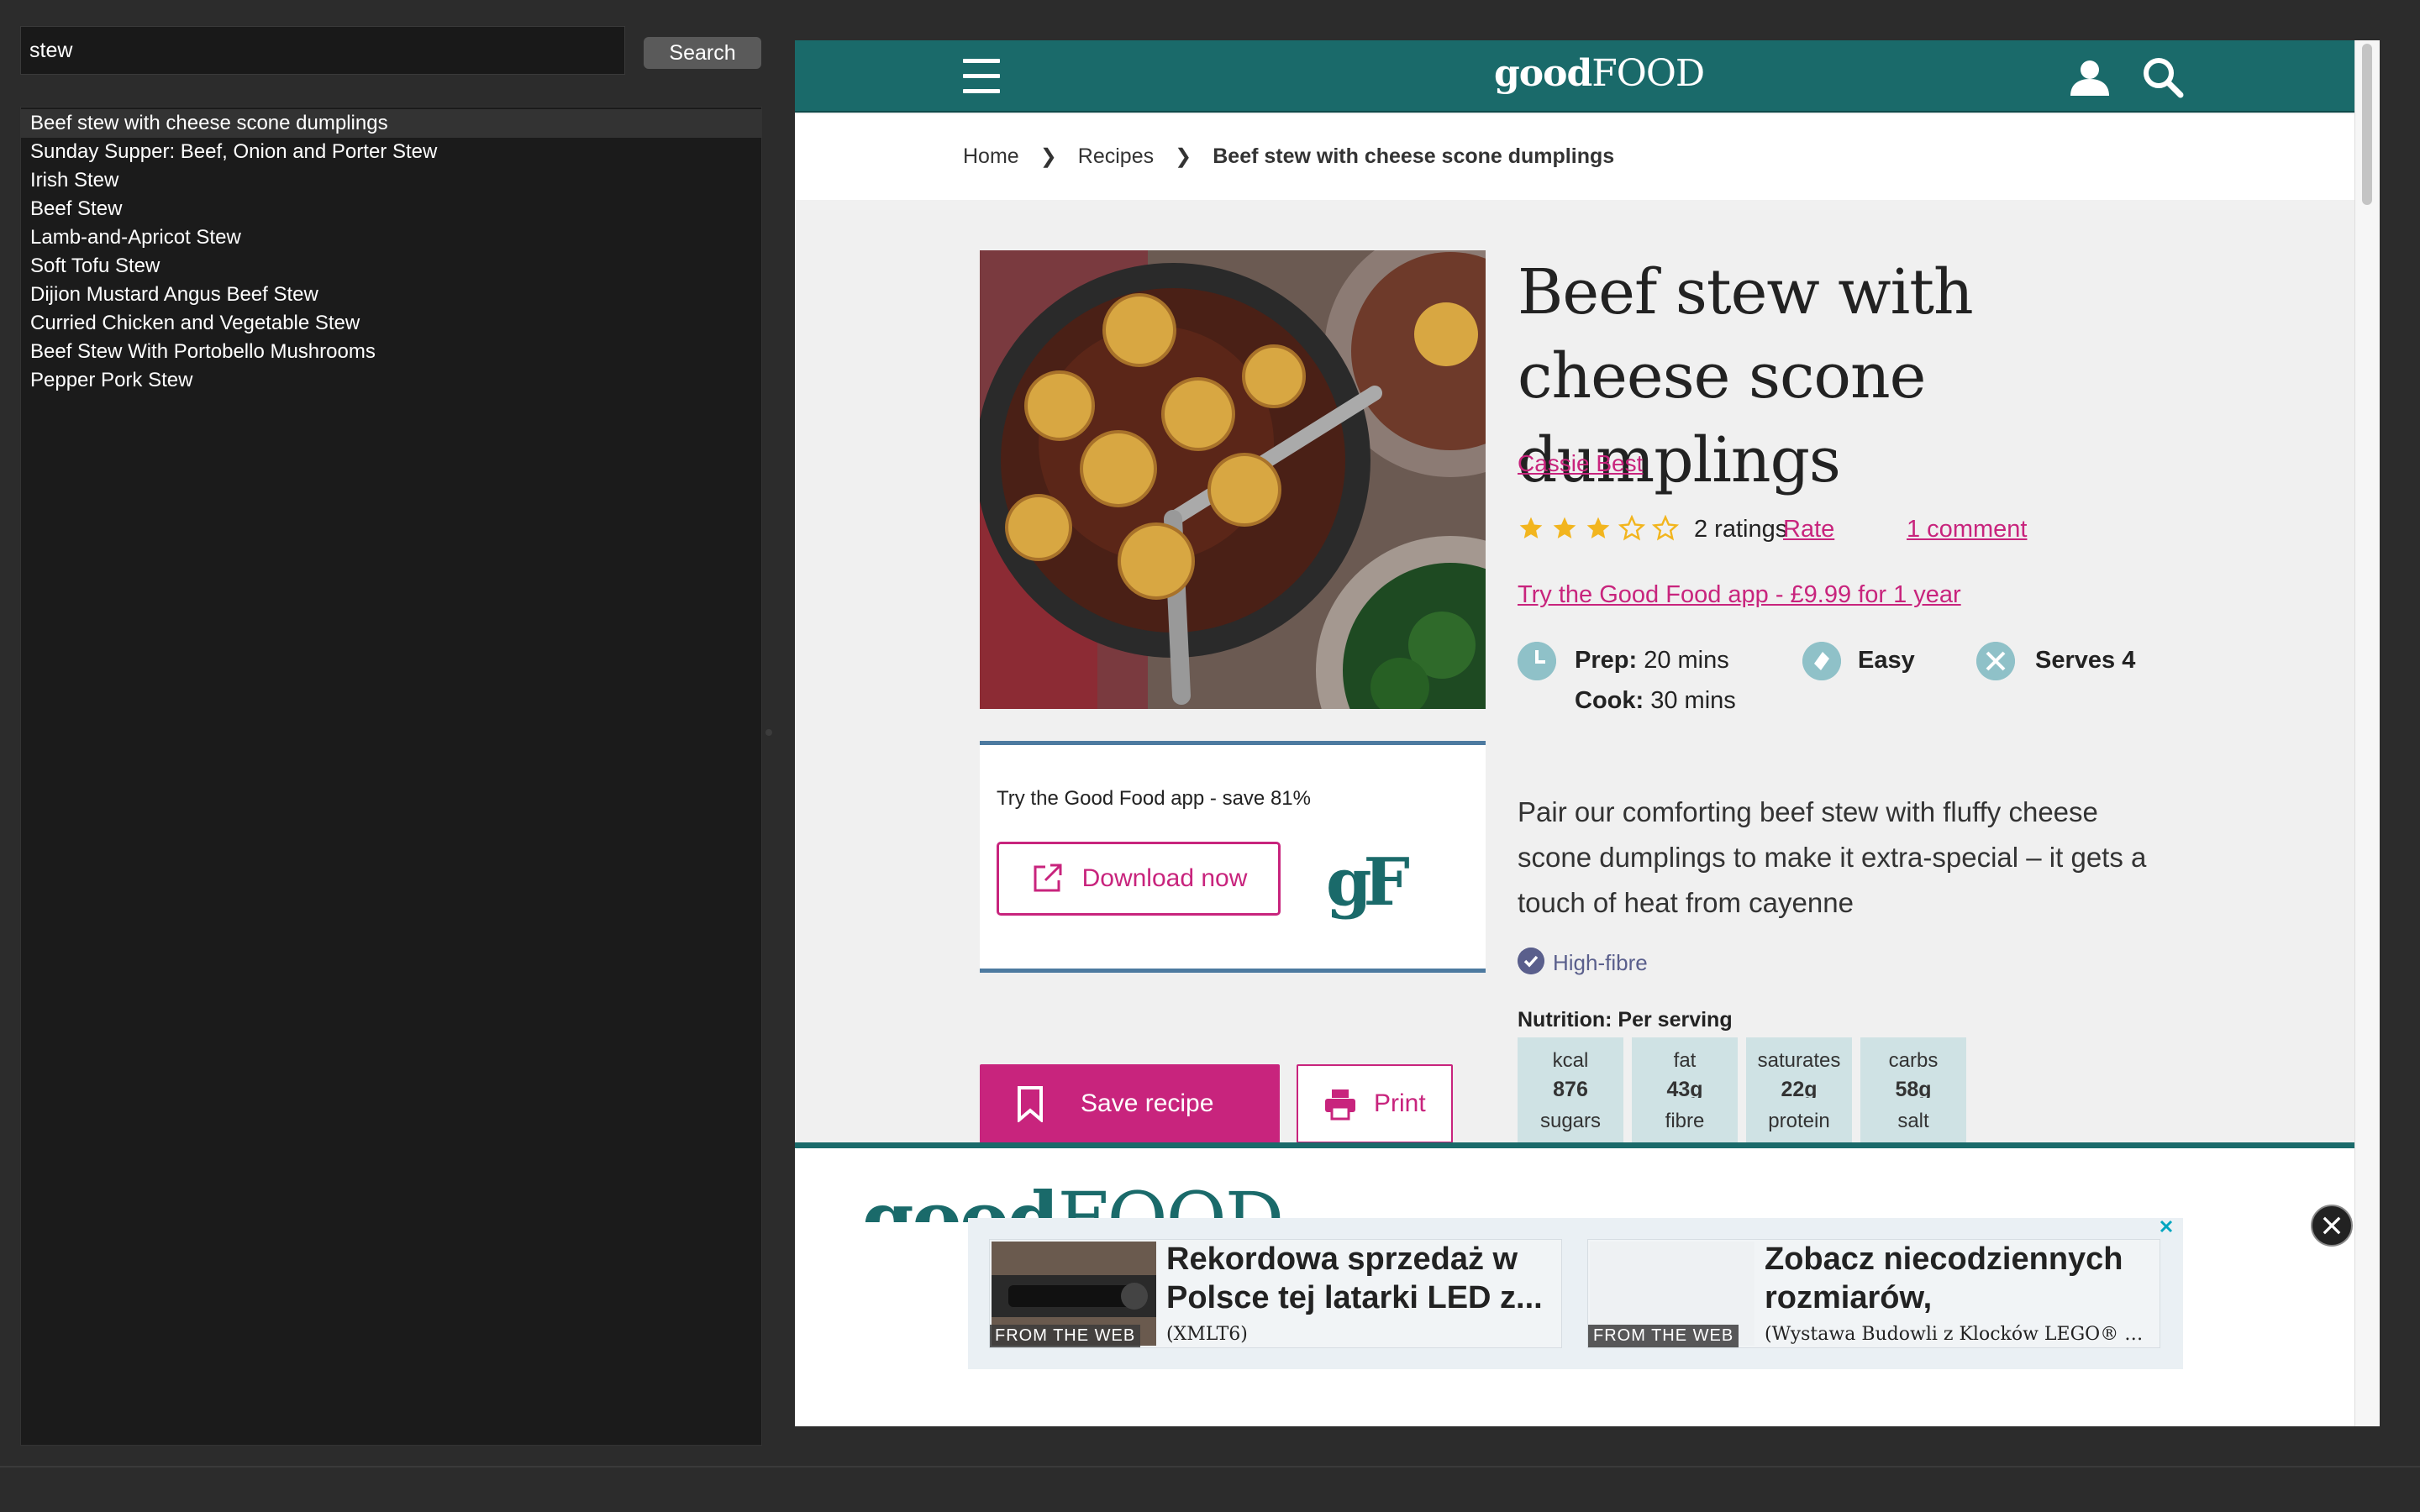  Describe the element at coordinates (2367, 733) in the screenshot. I see `scrollbar` at that location.